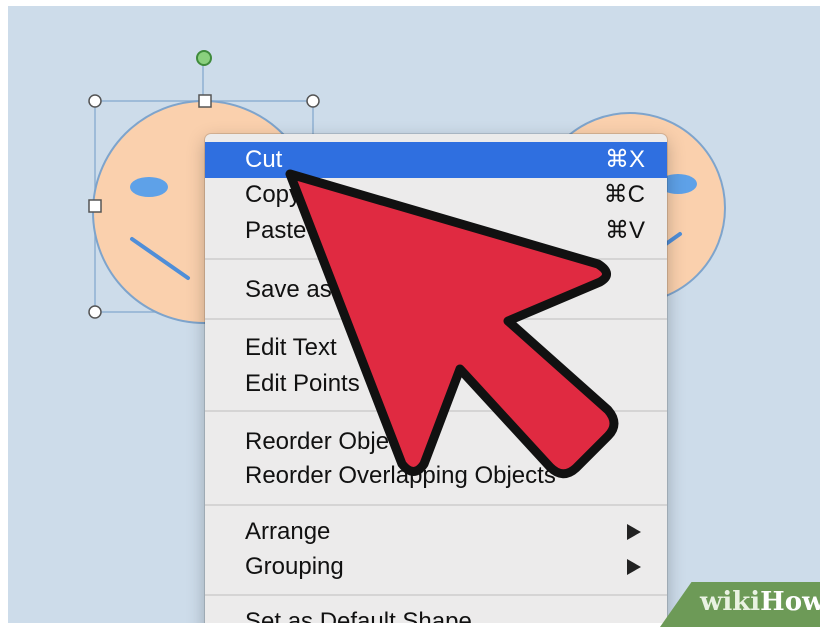 The image size is (820, 627). I want to click on watermark-how: How, so click(790, 602).